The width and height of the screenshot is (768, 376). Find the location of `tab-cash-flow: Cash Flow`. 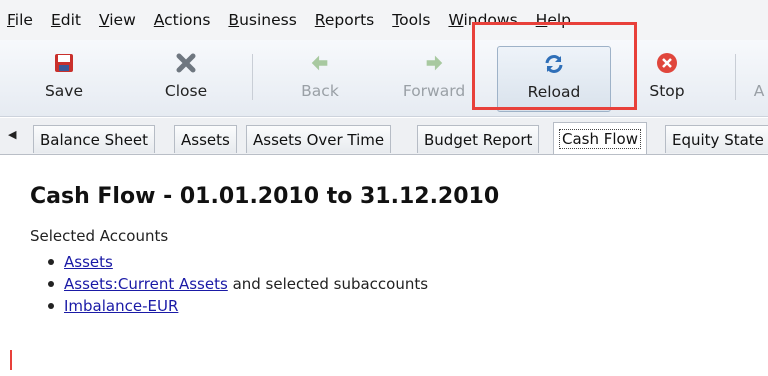

tab-cash-flow: Cash Flow is located at coordinates (600, 138).